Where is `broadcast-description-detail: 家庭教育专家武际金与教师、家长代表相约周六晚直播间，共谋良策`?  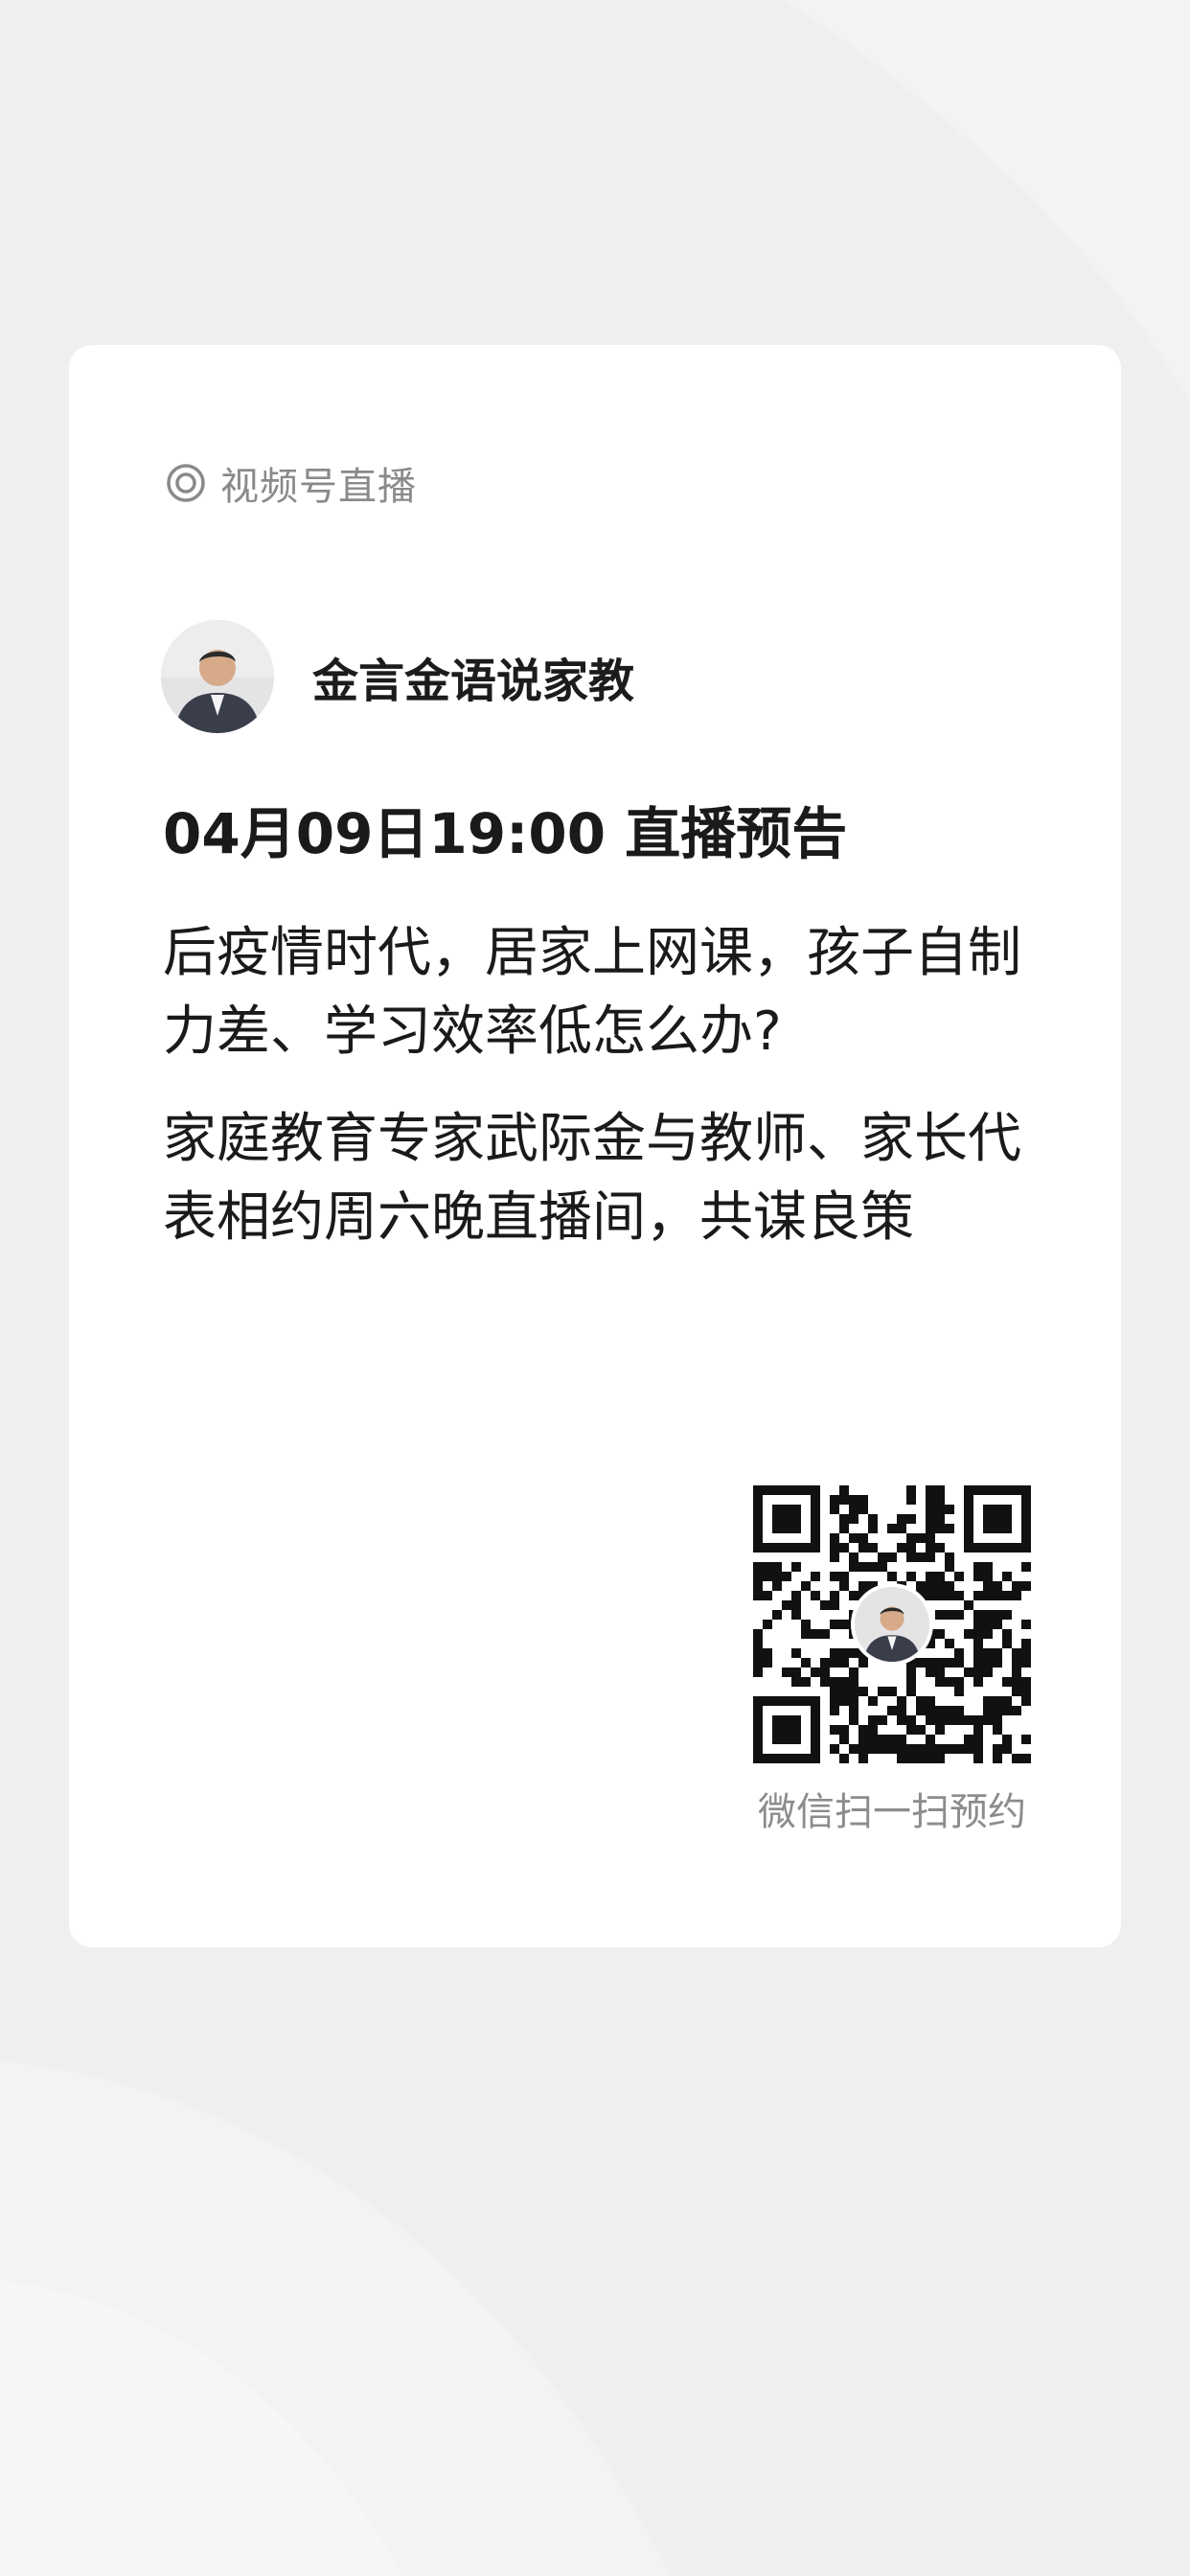
broadcast-description-detail: 家庭教育专家武际金与教师、家长代表相约周六晚直播间，共谋良策 is located at coordinates (592, 1178).